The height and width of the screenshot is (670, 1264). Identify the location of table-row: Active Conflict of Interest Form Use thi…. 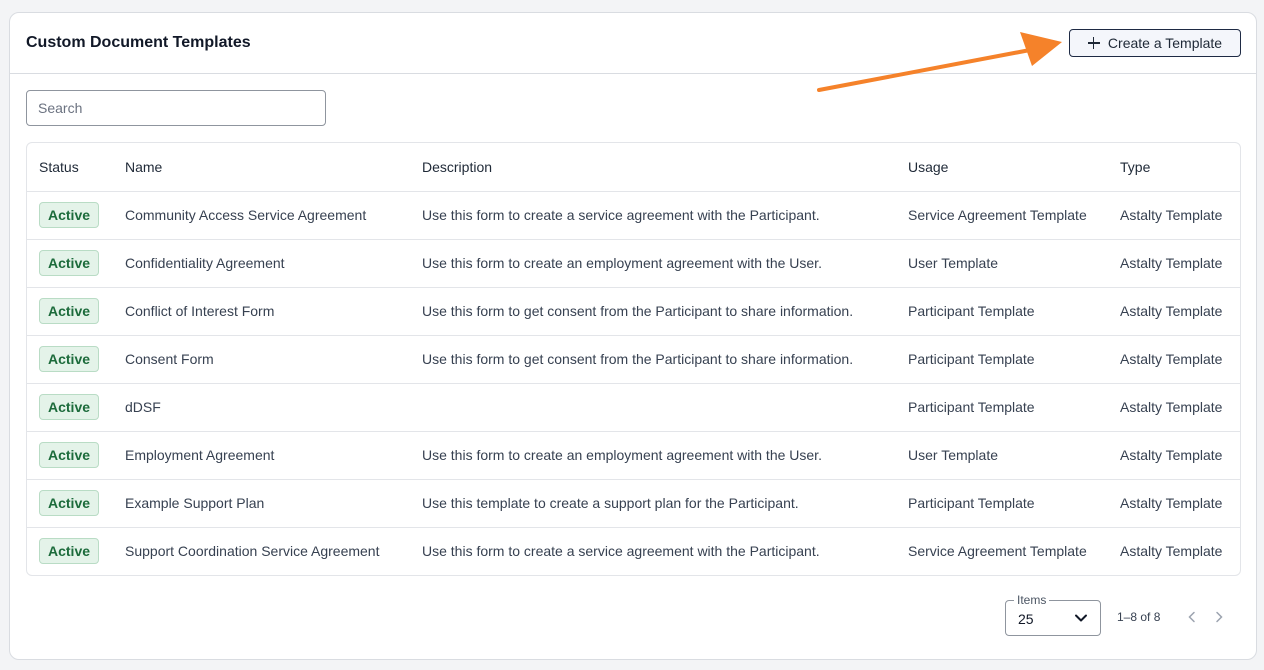
(633, 311).